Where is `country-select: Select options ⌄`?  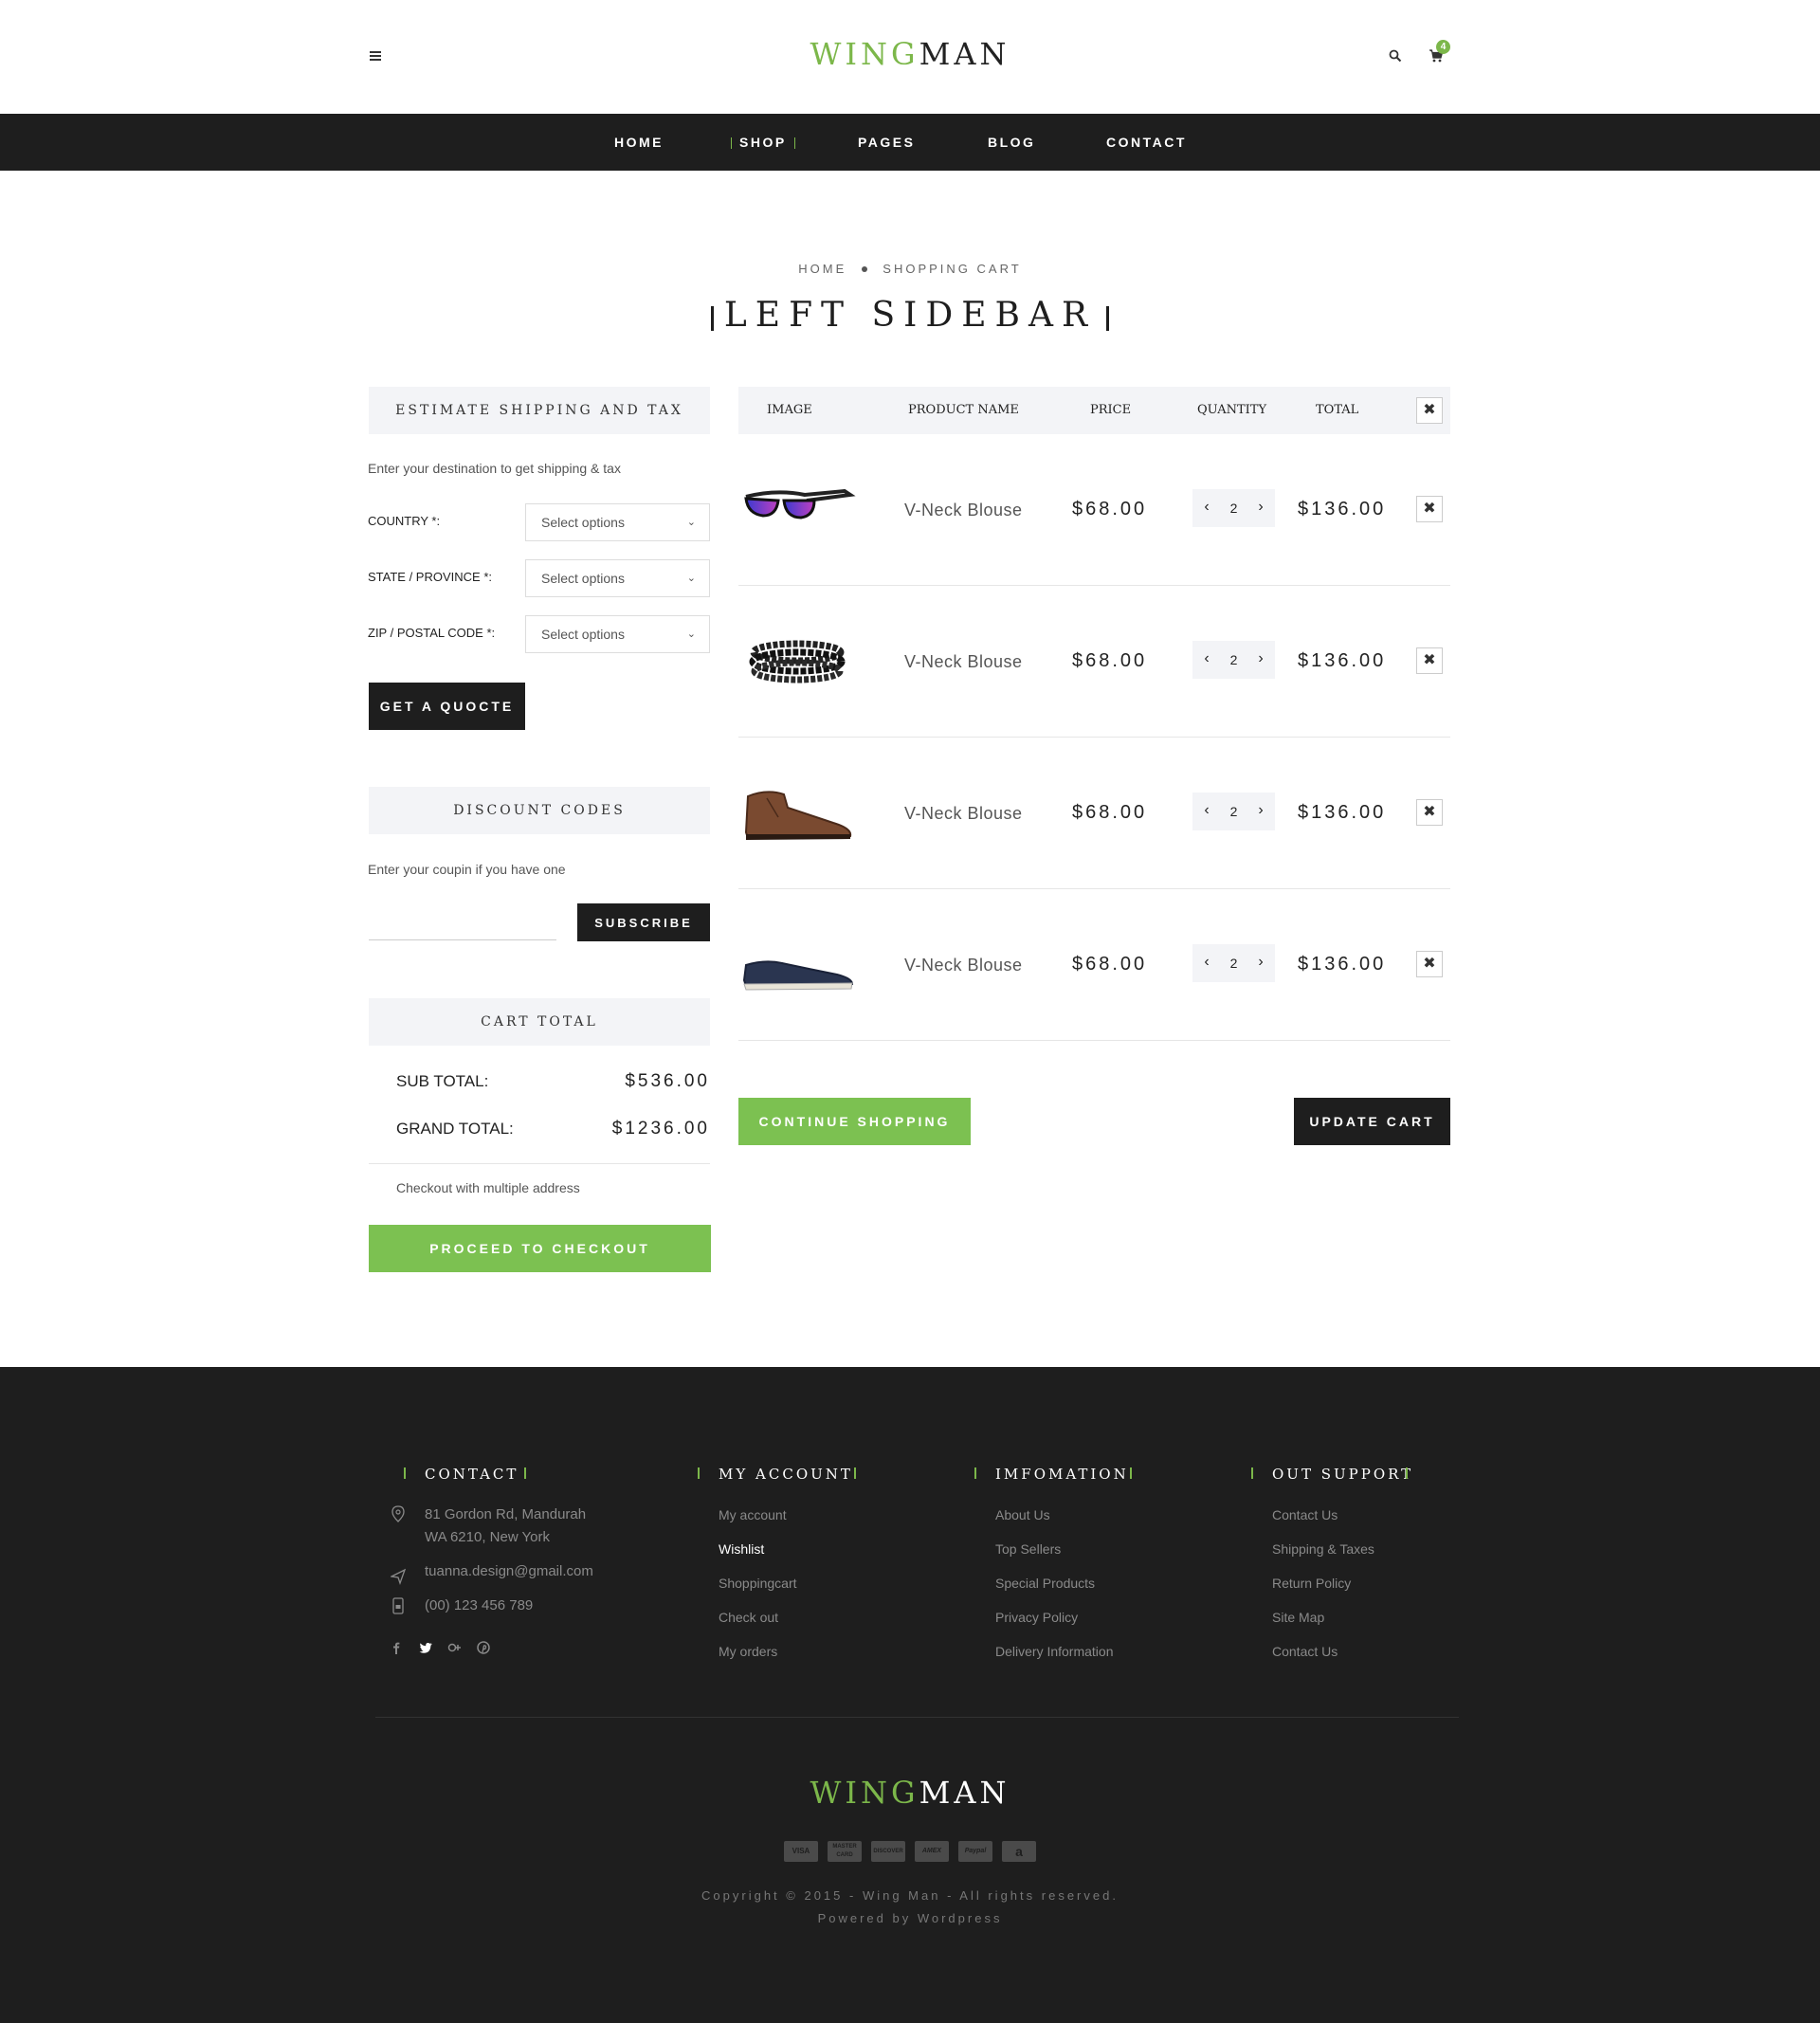 country-select: Select options ⌄ is located at coordinates (617, 522).